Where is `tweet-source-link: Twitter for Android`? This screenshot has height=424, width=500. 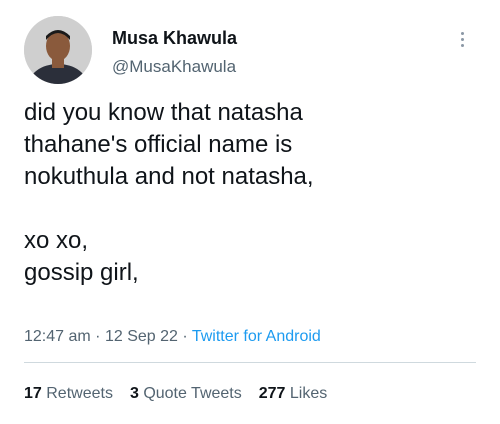
tweet-source-link: Twitter for Android is located at coordinates (256, 336).